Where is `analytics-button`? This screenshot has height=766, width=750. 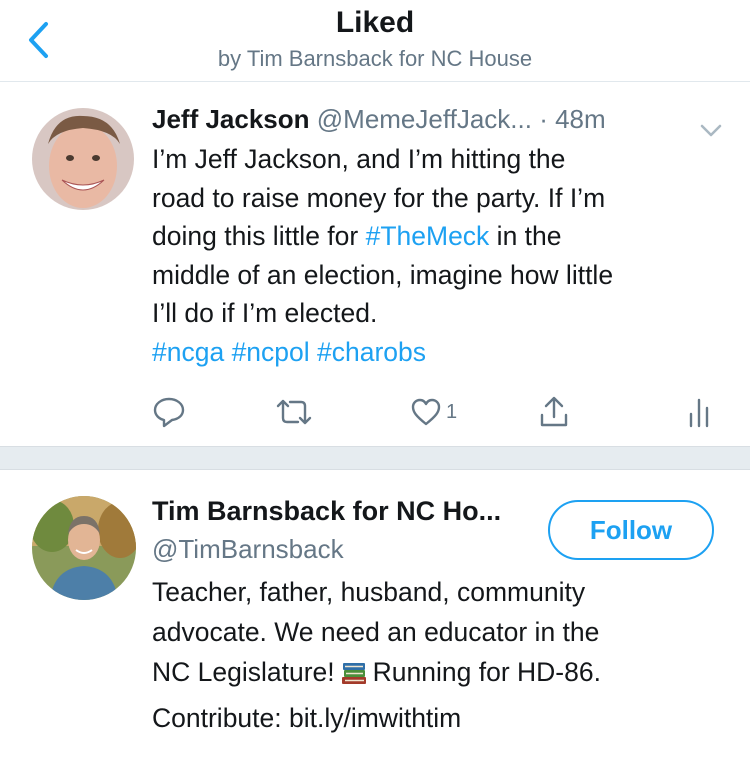 analytics-button is located at coordinates (700, 412).